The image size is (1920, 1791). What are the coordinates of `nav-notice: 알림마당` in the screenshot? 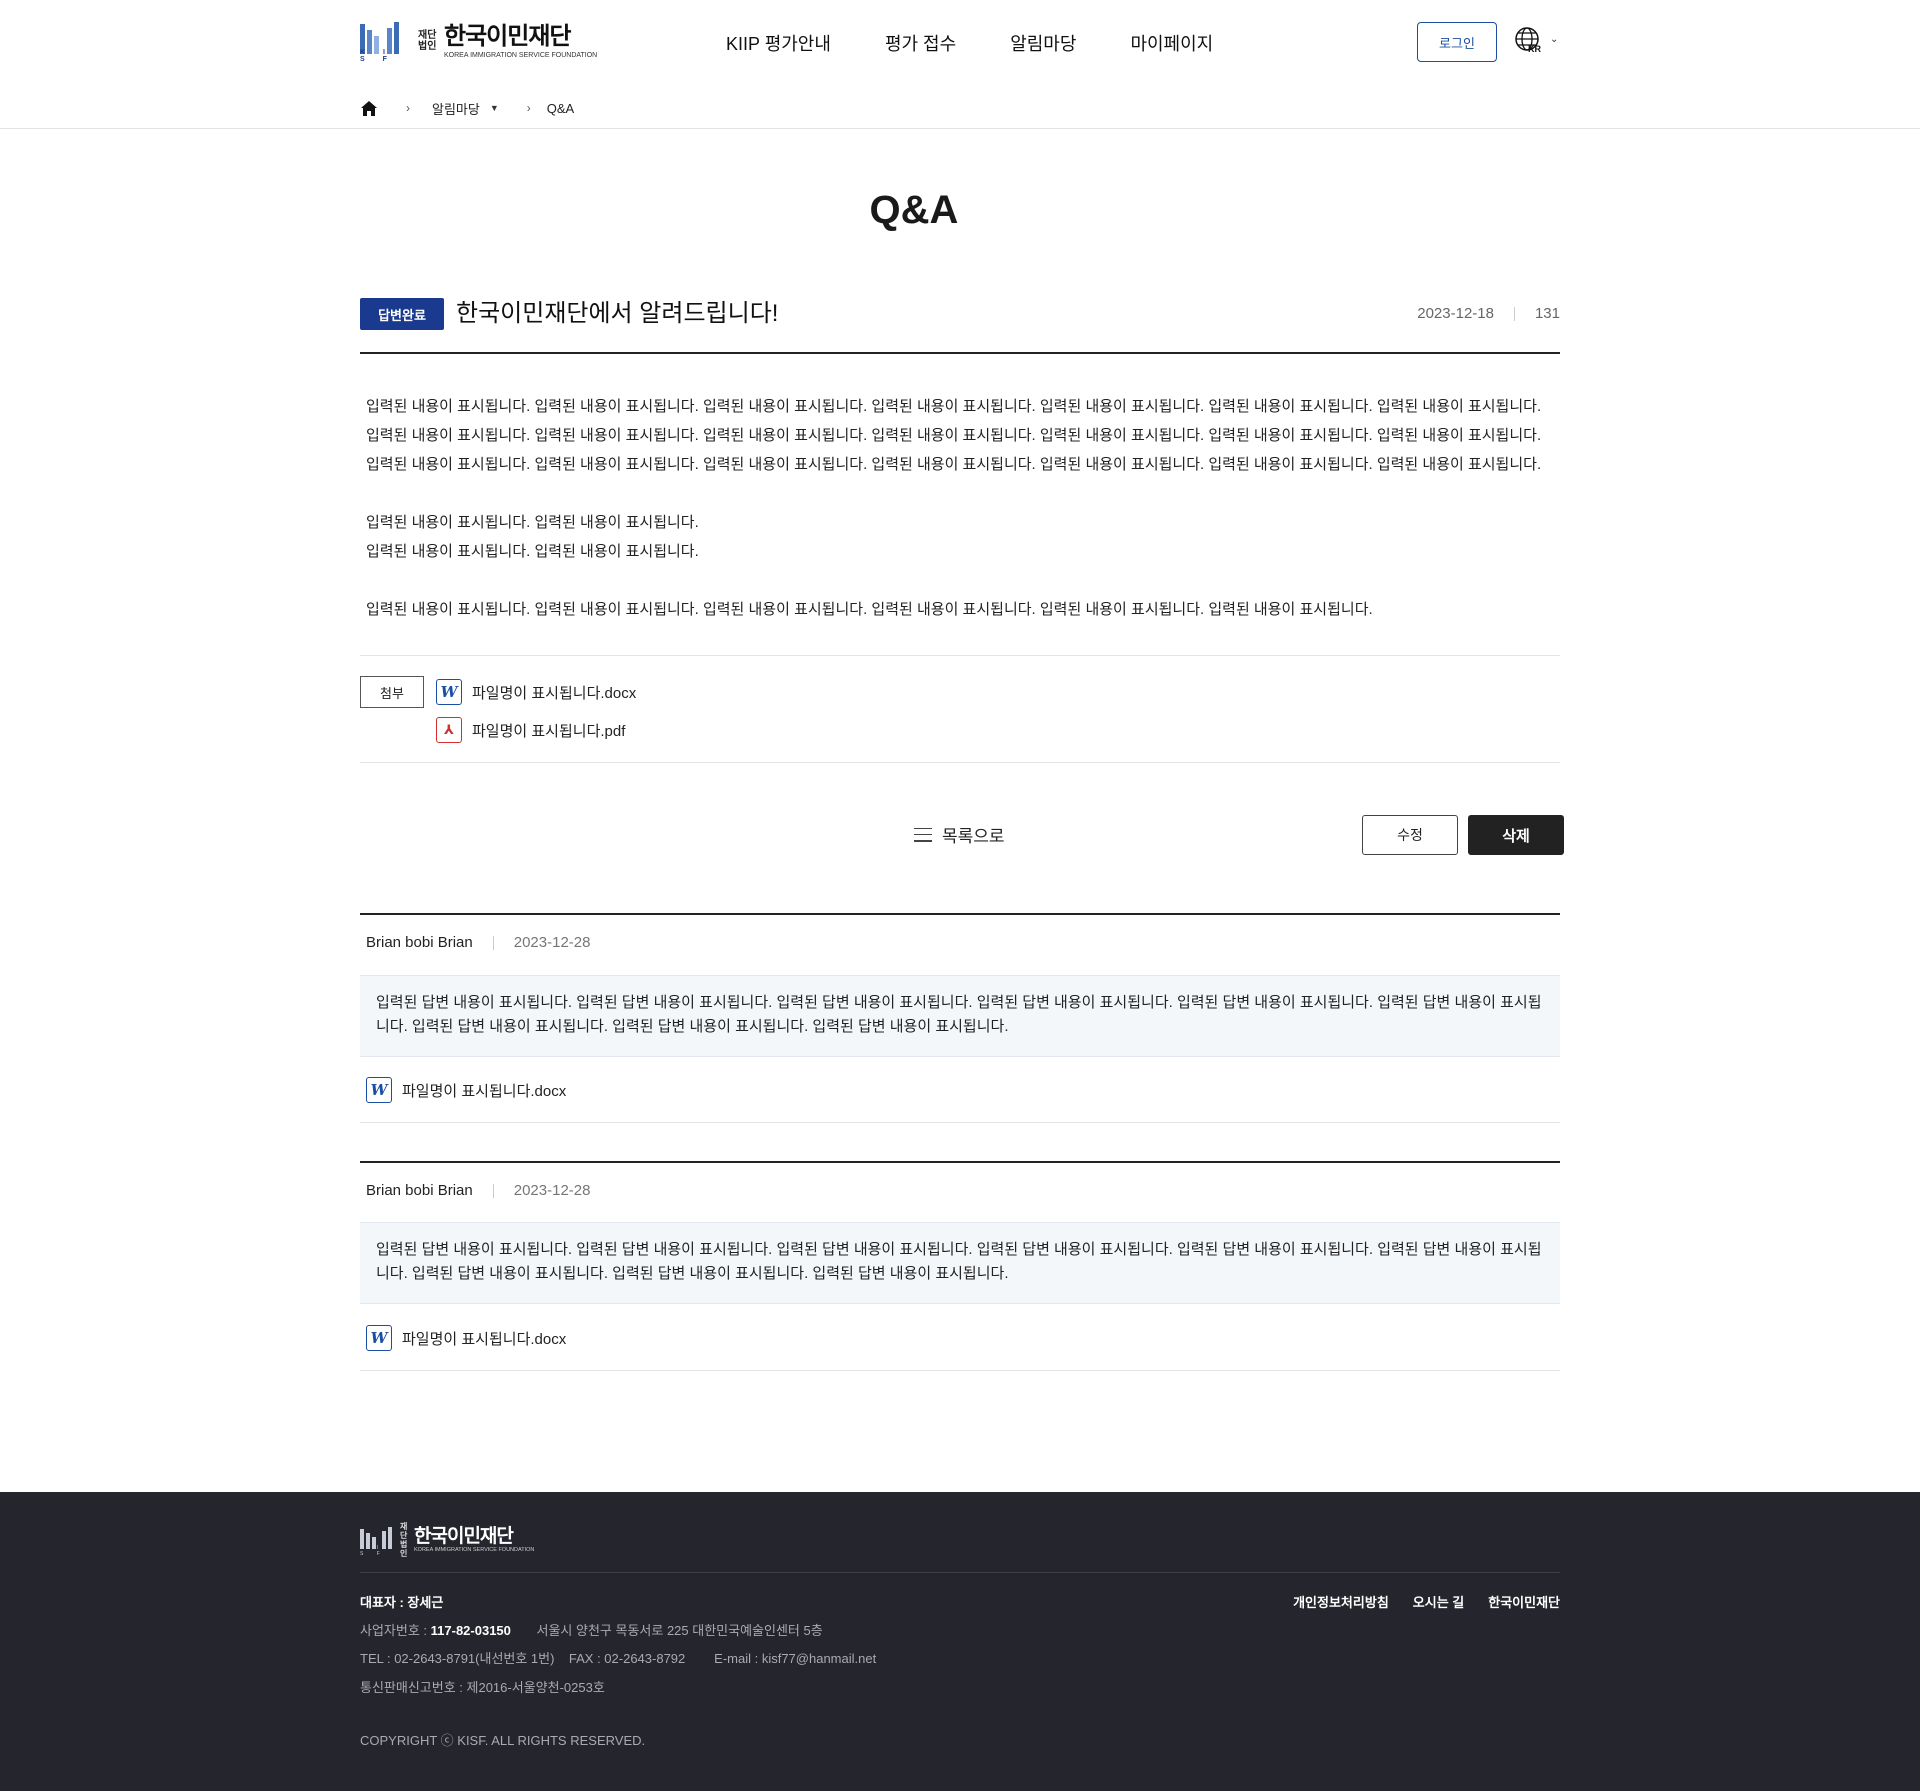 It's located at (1043, 43).